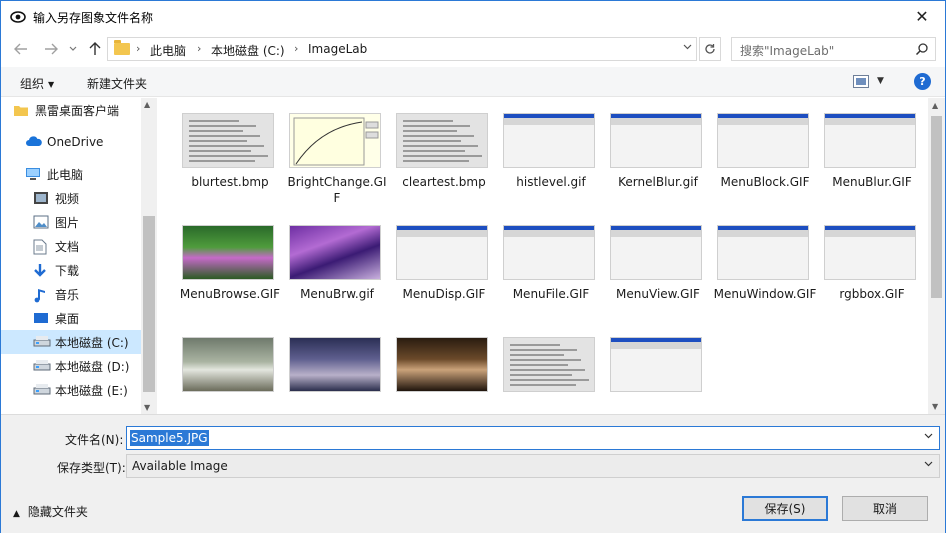 Image resolution: width=946 pixels, height=533 pixels. Describe the element at coordinates (880, 81) in the screenshot. I see `view-options-dropdown-icon: ▼` at that location.